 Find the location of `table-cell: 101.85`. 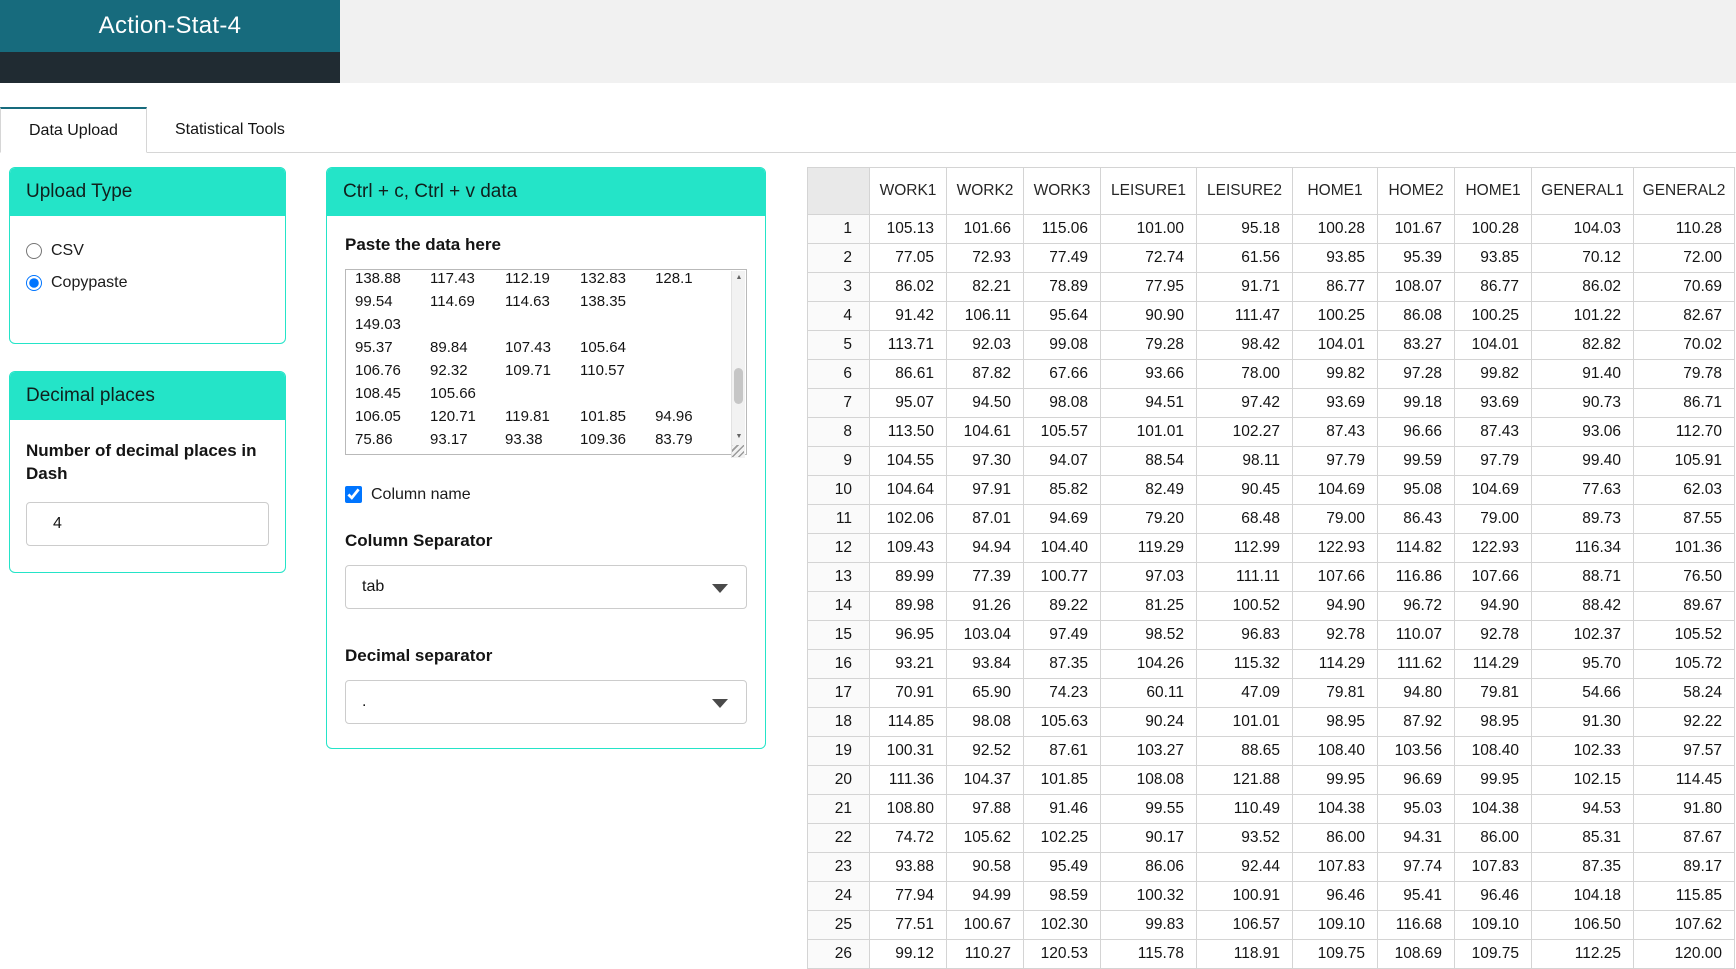

table-cell: 101.85 is located at coordinates (1062, 780).